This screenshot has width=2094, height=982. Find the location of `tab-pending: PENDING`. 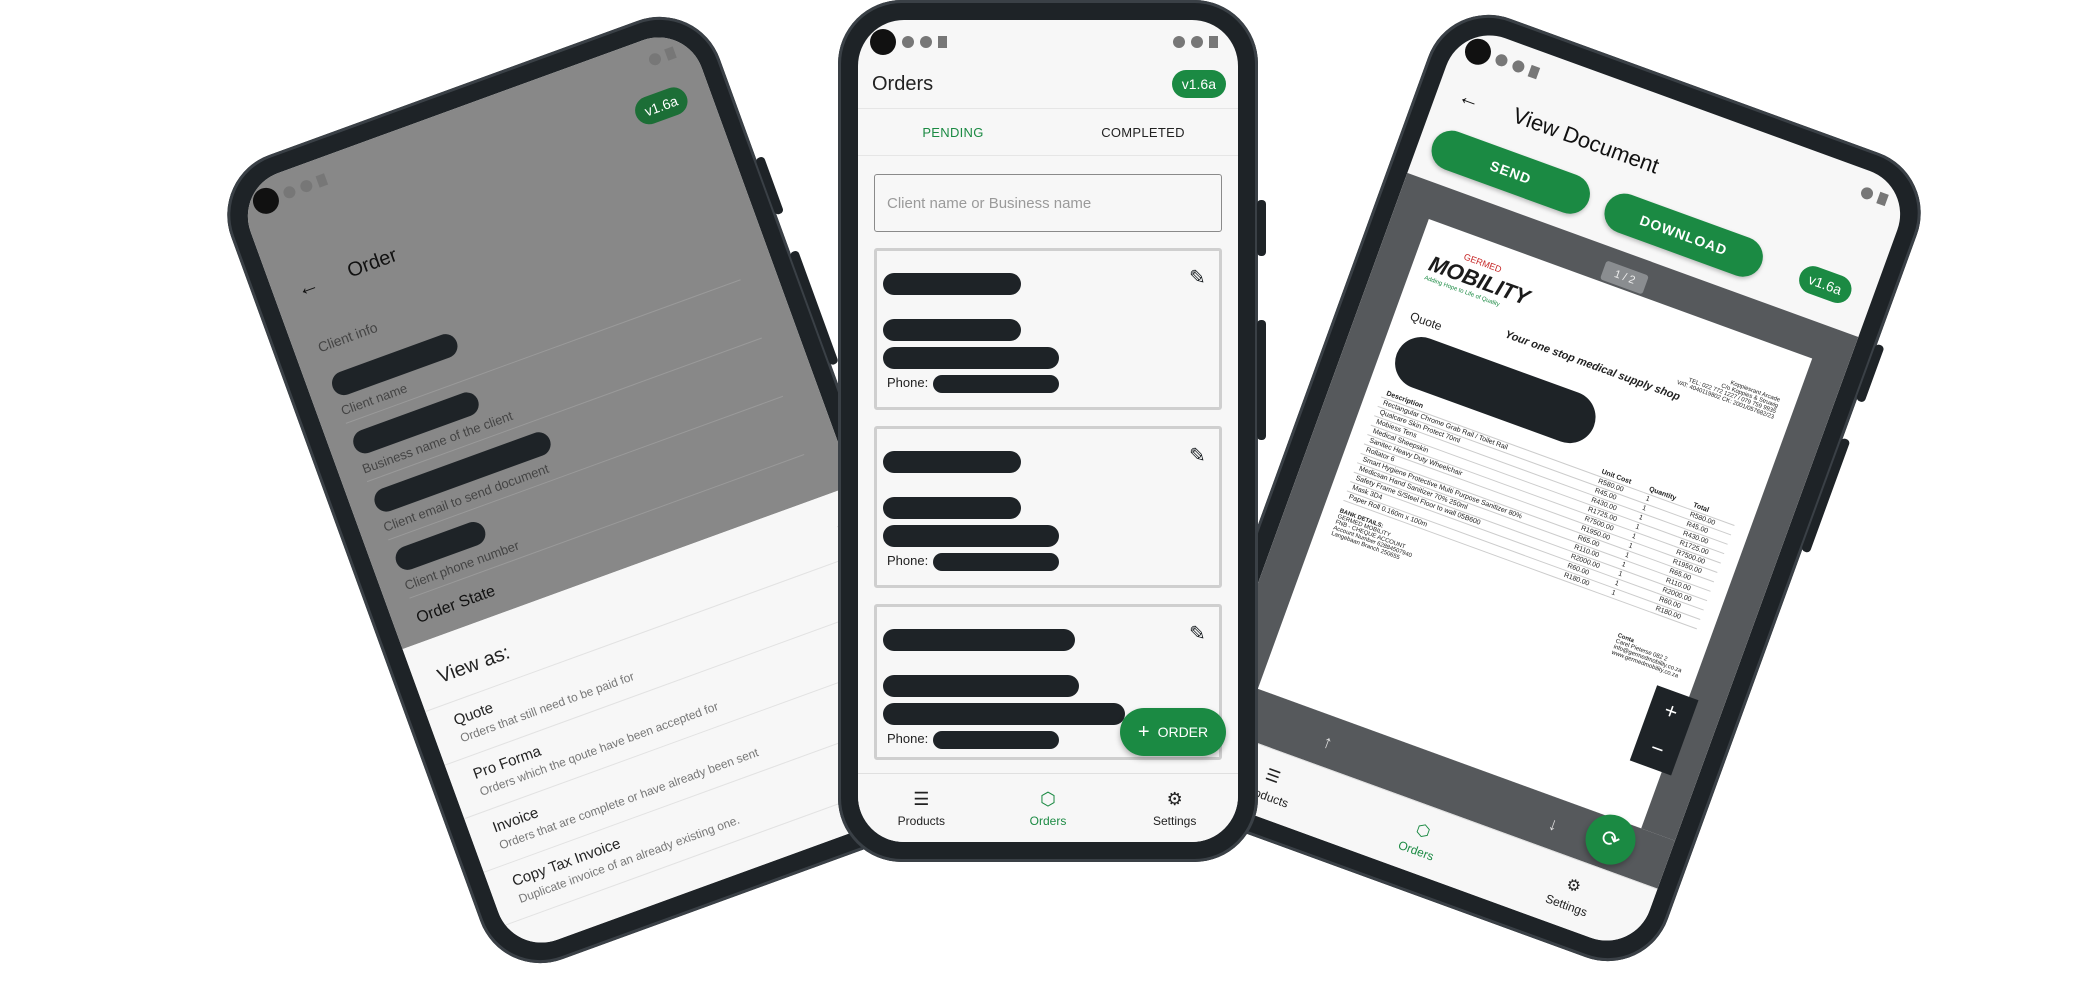

tab-pending: PENDING is located at coordinates (953, 132).